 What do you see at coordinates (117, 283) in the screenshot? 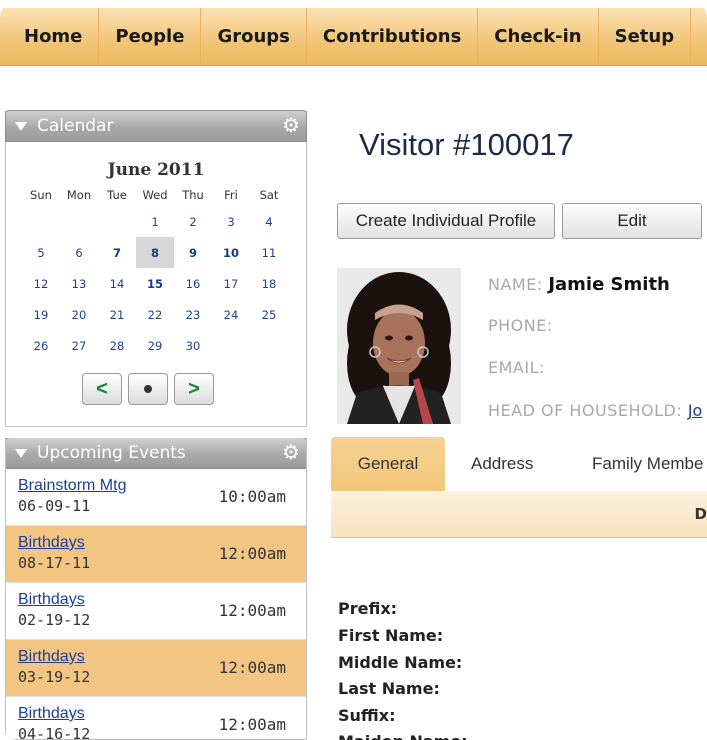
I see `calendar-day: 14` at bounding box center [117, 283].